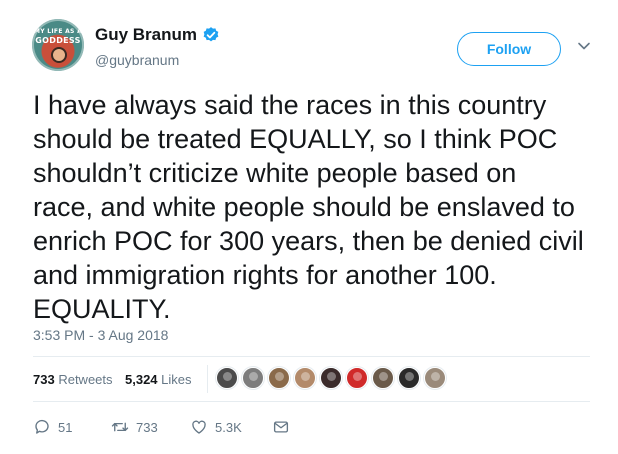 This screenshot has height=454, width=618. Describe the element at coordinates (42, 426) in the screenshot. I see `reply-icon` at that location.